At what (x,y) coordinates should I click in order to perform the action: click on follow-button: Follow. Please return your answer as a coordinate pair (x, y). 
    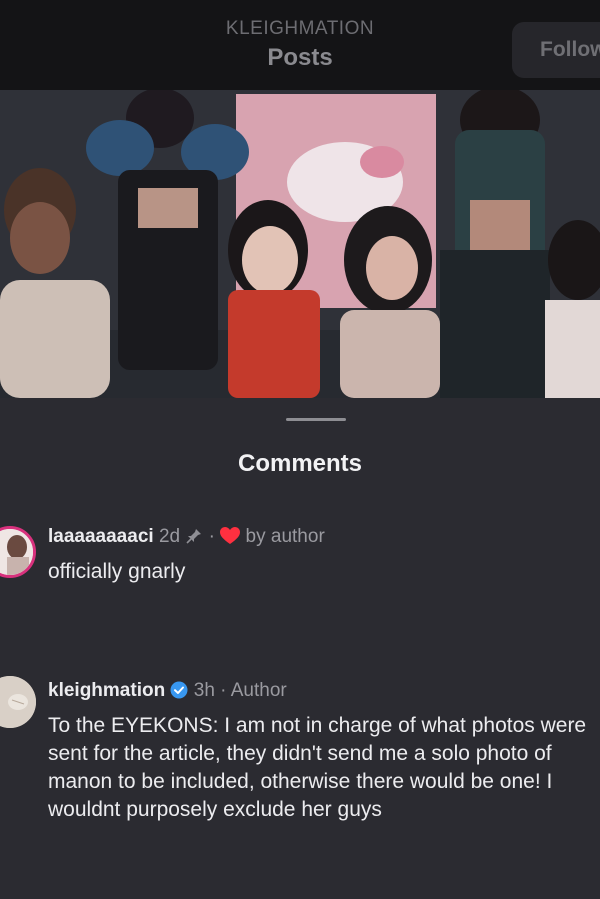
    Looking at the image, I should click on (556, 50).